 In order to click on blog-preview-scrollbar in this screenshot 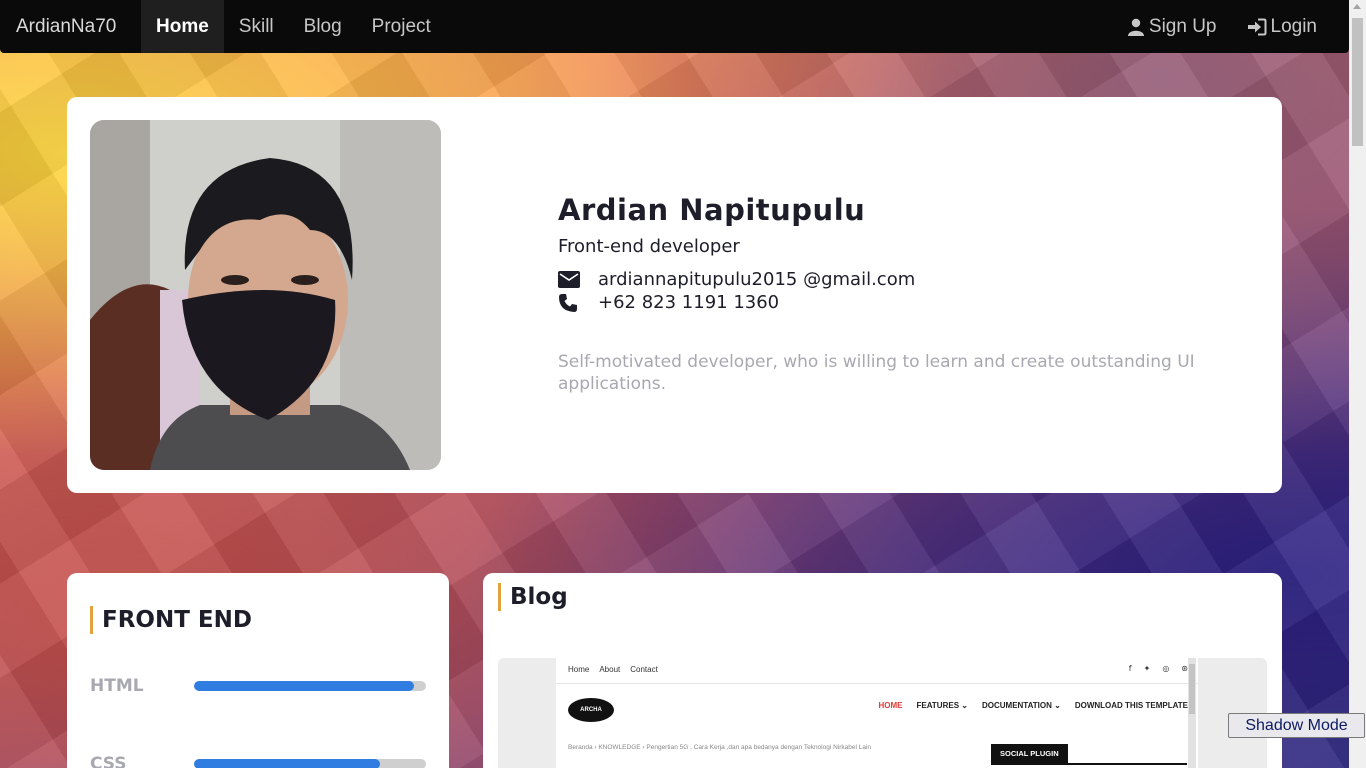, I will do `click(1192, 713)`.